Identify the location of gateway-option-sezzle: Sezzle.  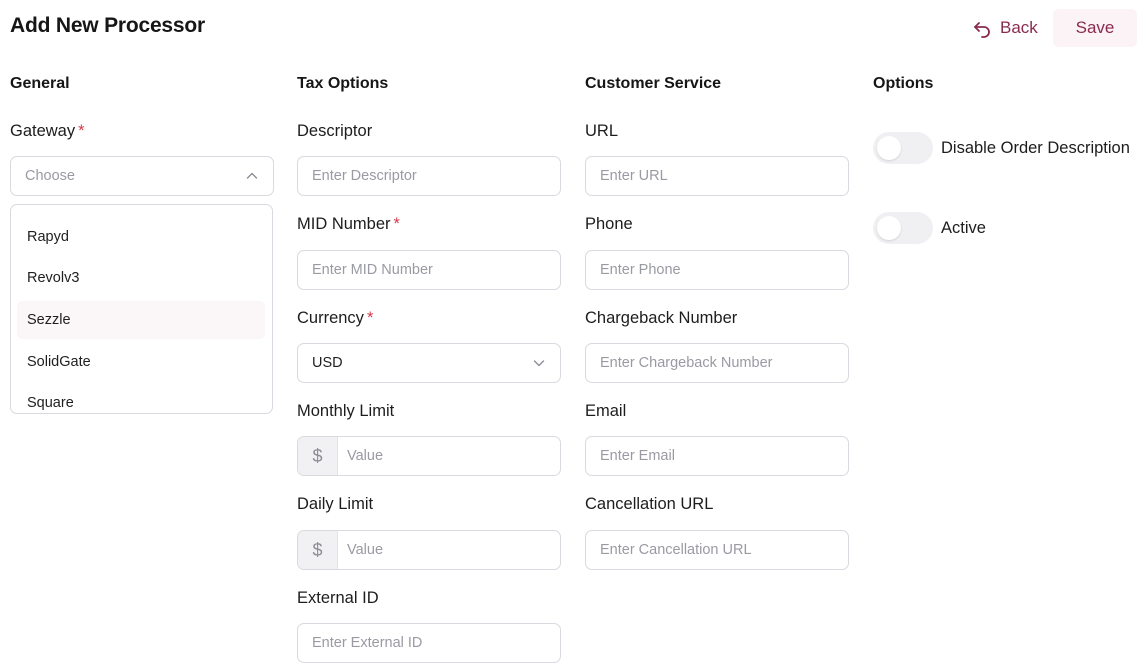
(141, 320).